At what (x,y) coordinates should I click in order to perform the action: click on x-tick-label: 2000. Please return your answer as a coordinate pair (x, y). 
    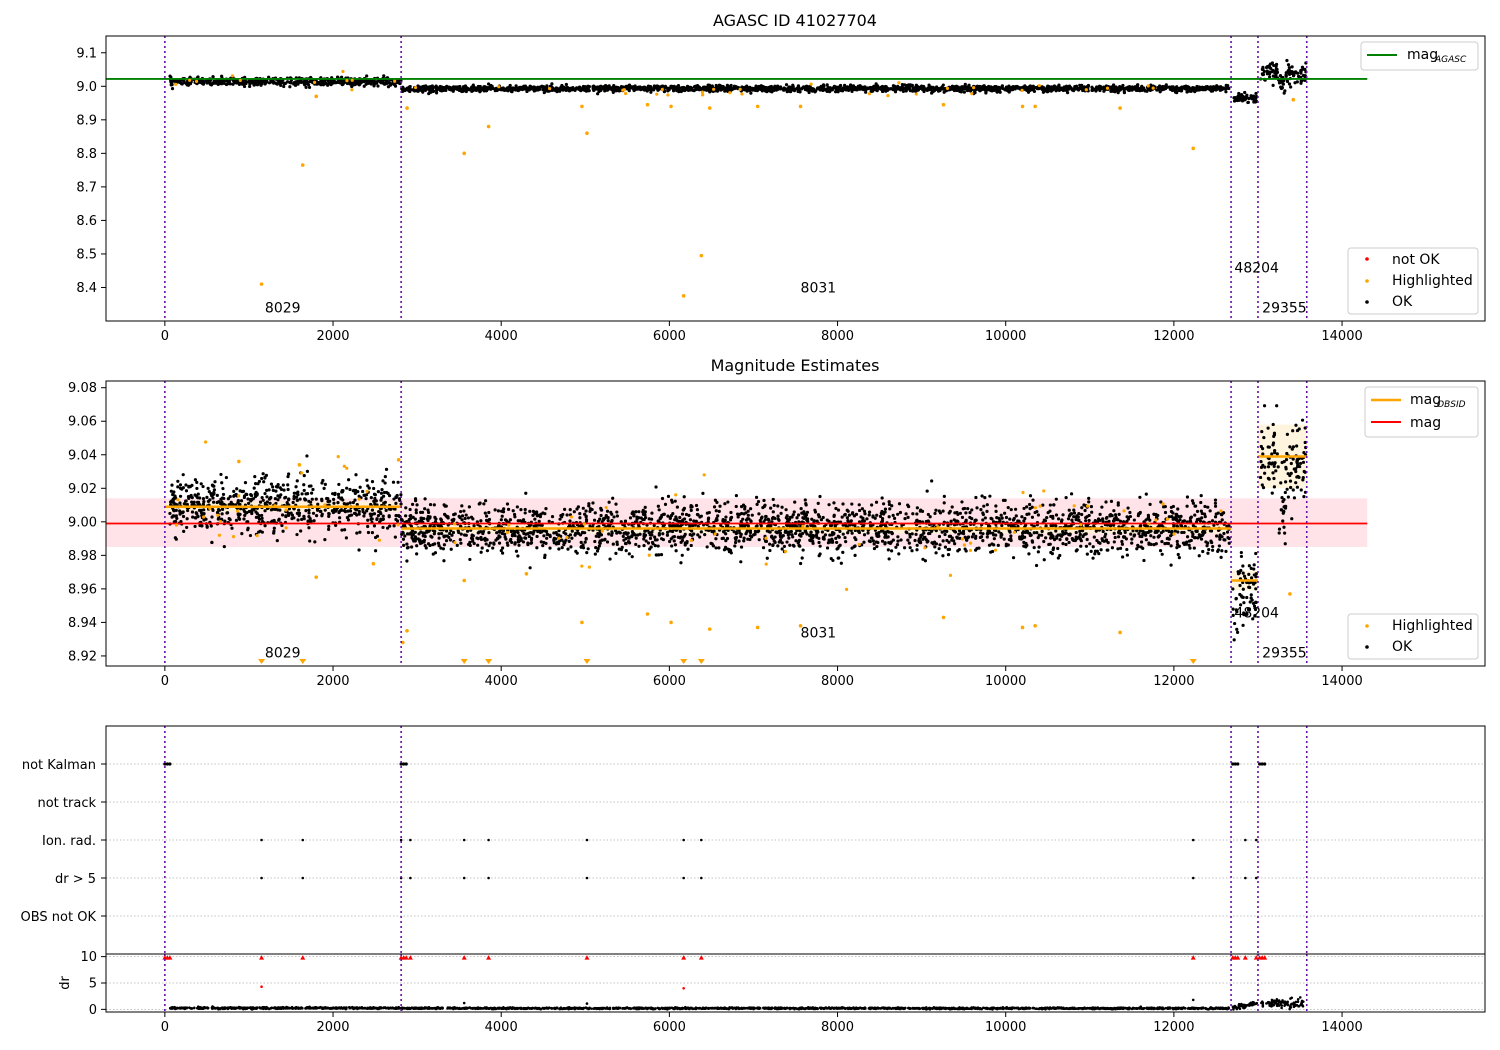
    Looking at the image, I should click on (332, 336).